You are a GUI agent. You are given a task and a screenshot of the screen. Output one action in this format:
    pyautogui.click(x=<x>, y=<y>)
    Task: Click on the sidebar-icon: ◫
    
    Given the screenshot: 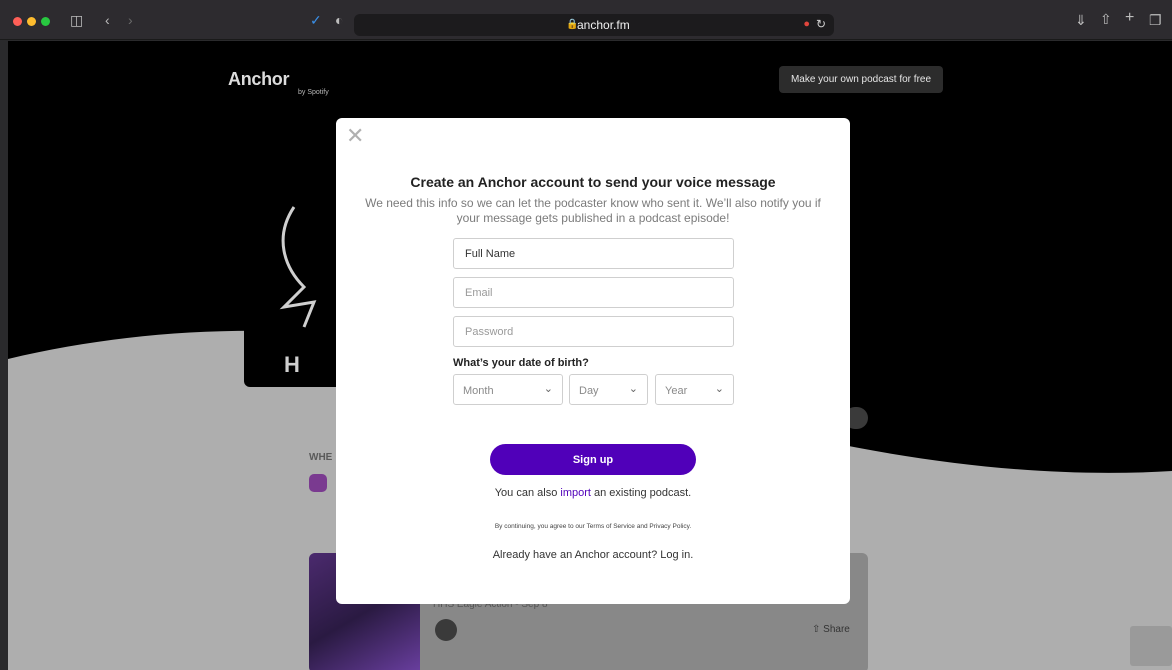 What is the action you would take?
    pyautogui.click(x=76, y=20)
    